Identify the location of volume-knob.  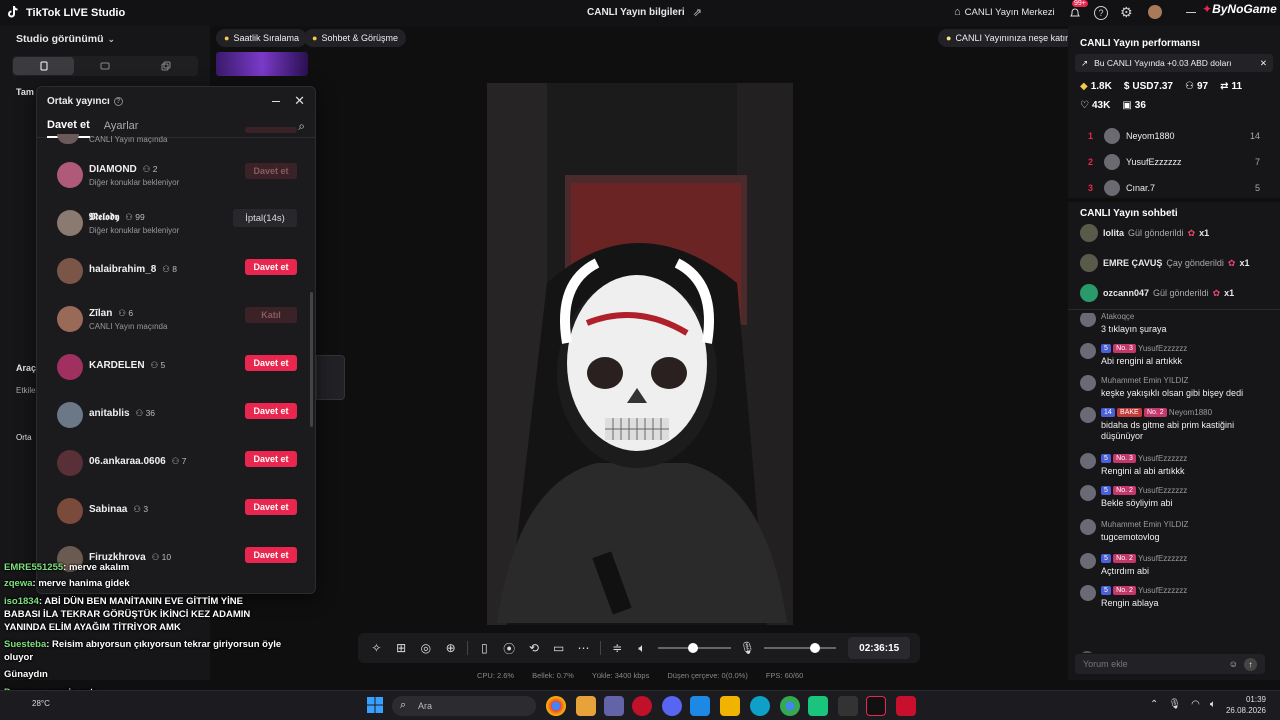
(693, 648).